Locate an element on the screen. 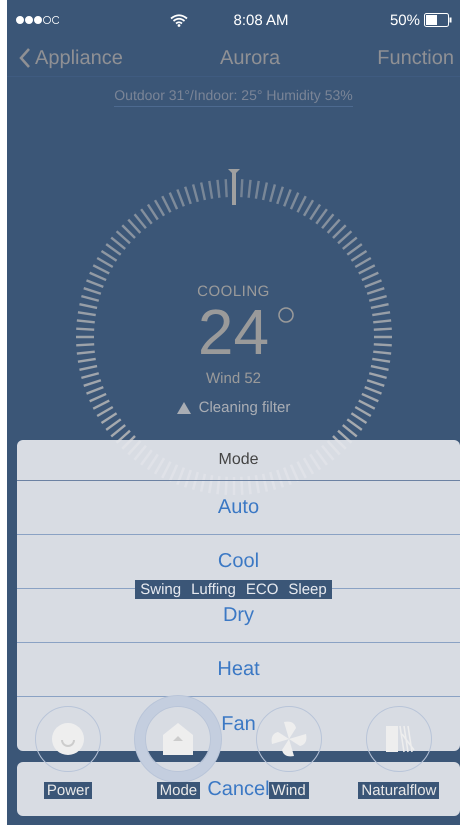  battery-icon is located at coordinates (438, 20).